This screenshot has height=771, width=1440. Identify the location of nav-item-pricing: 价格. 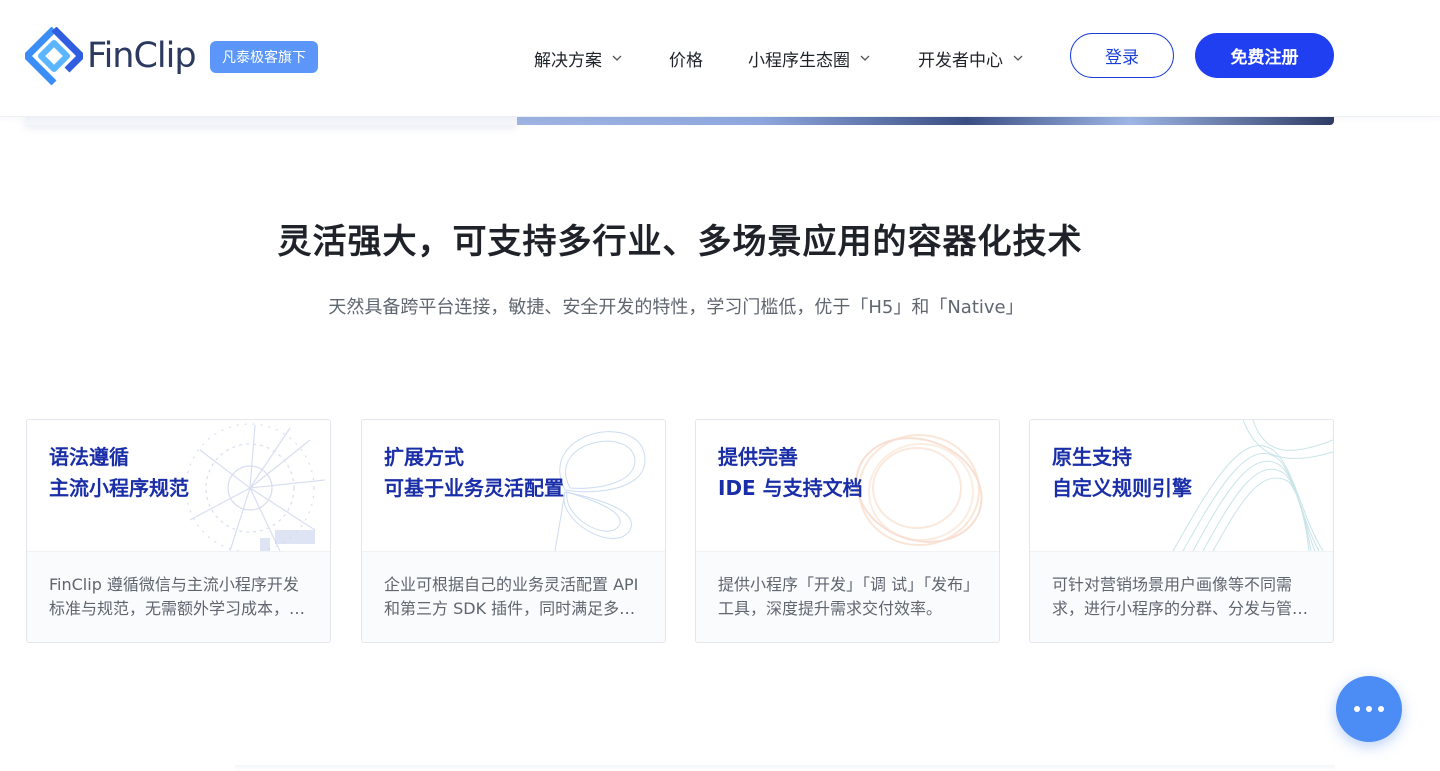
(686, 58).